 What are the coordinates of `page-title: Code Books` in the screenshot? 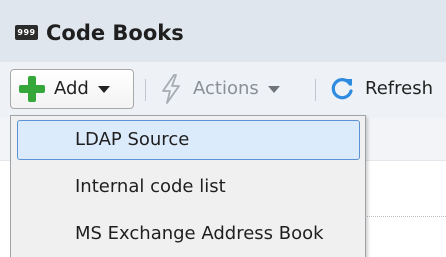 It's located at (115, 33).